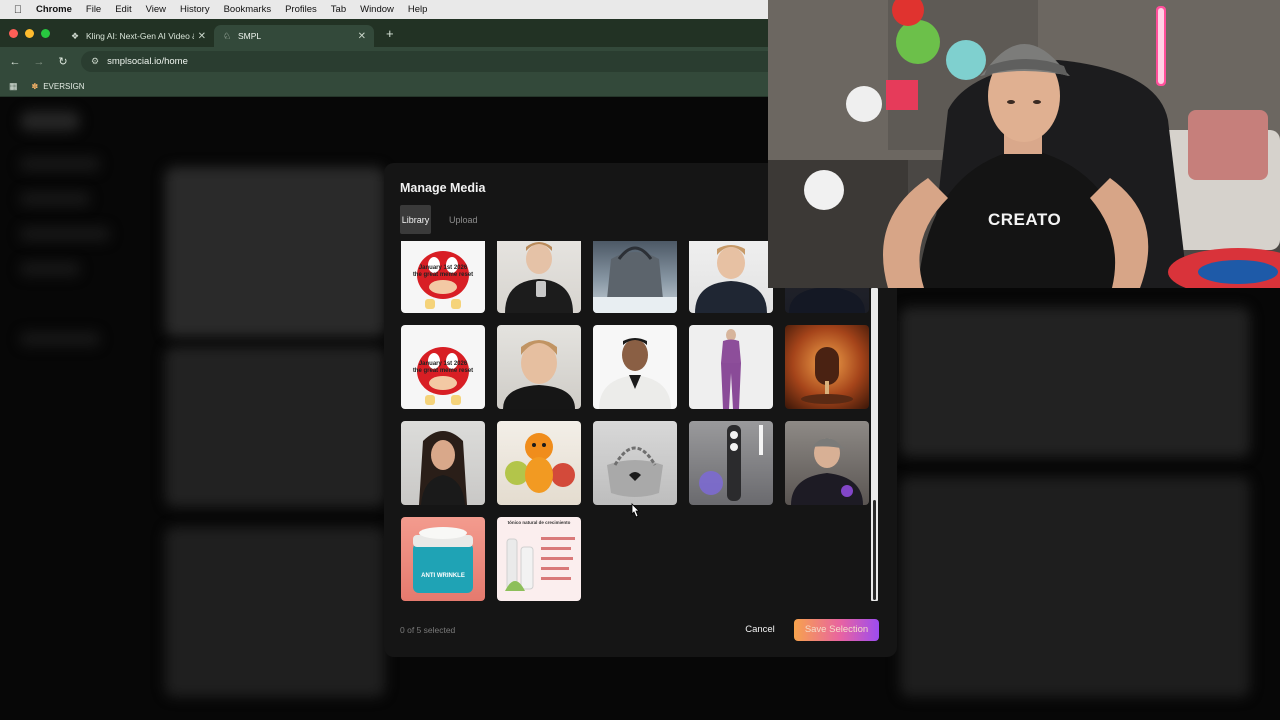 The width and height of the screenshot is (1280, 720). I want to click on eversign-icon: ✽, so click(35, 86).